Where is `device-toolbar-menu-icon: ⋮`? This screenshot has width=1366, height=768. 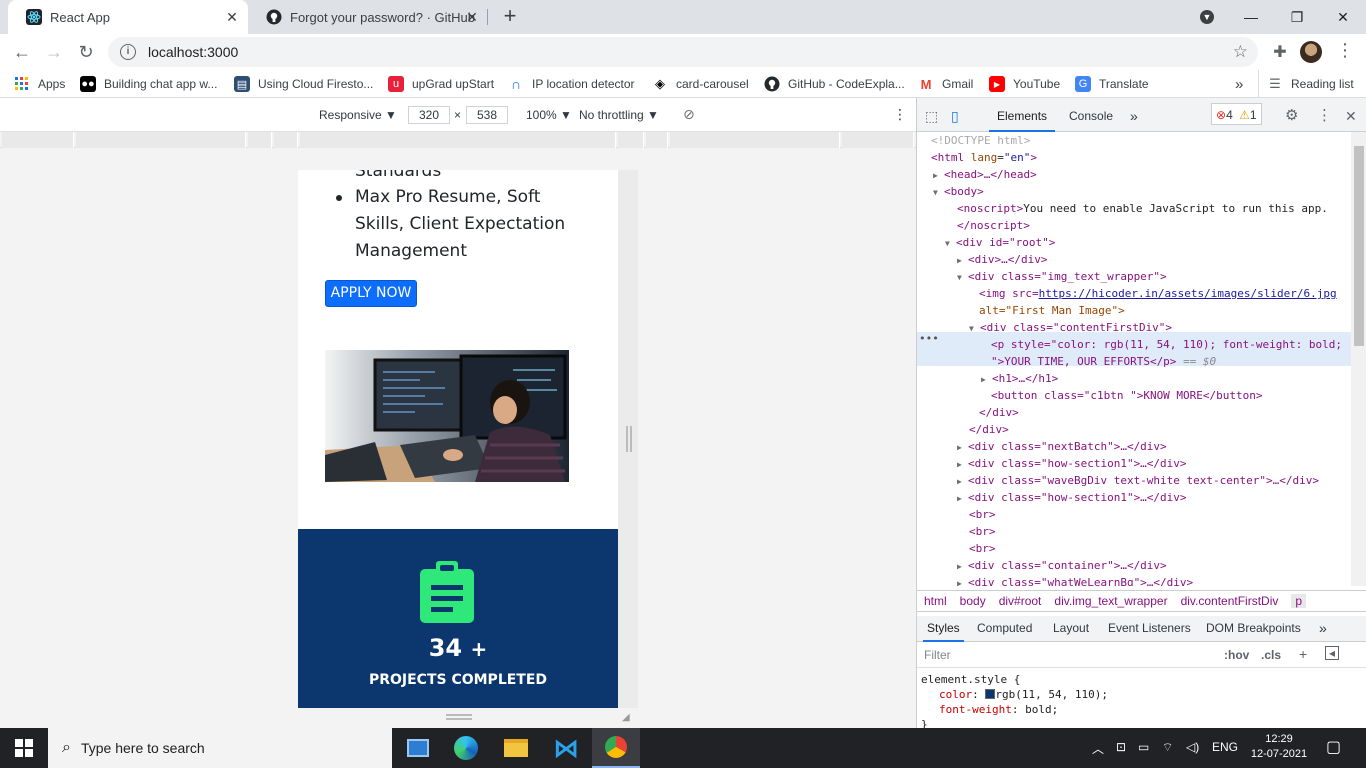 device-toolbar-menu-icon: ⋮ is located at coordinates (900, 114).